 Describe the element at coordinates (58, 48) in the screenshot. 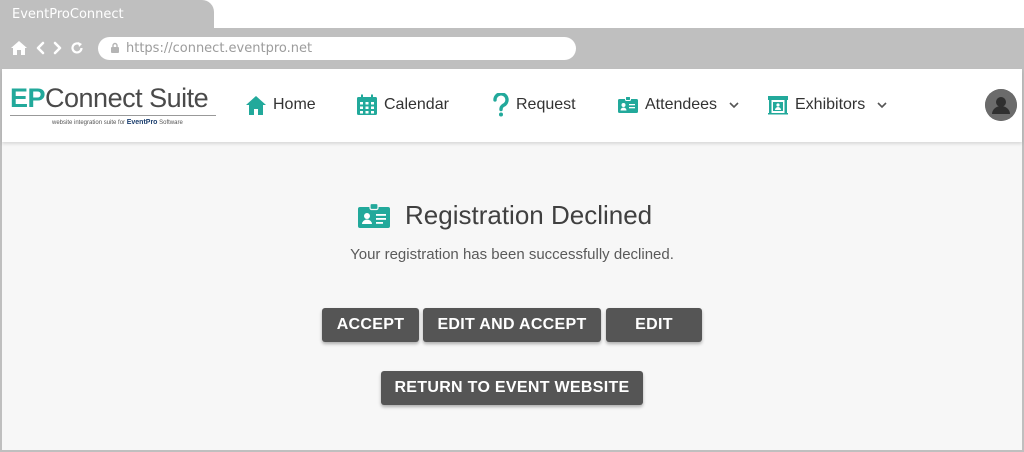

I see `forward-icon` at that location.